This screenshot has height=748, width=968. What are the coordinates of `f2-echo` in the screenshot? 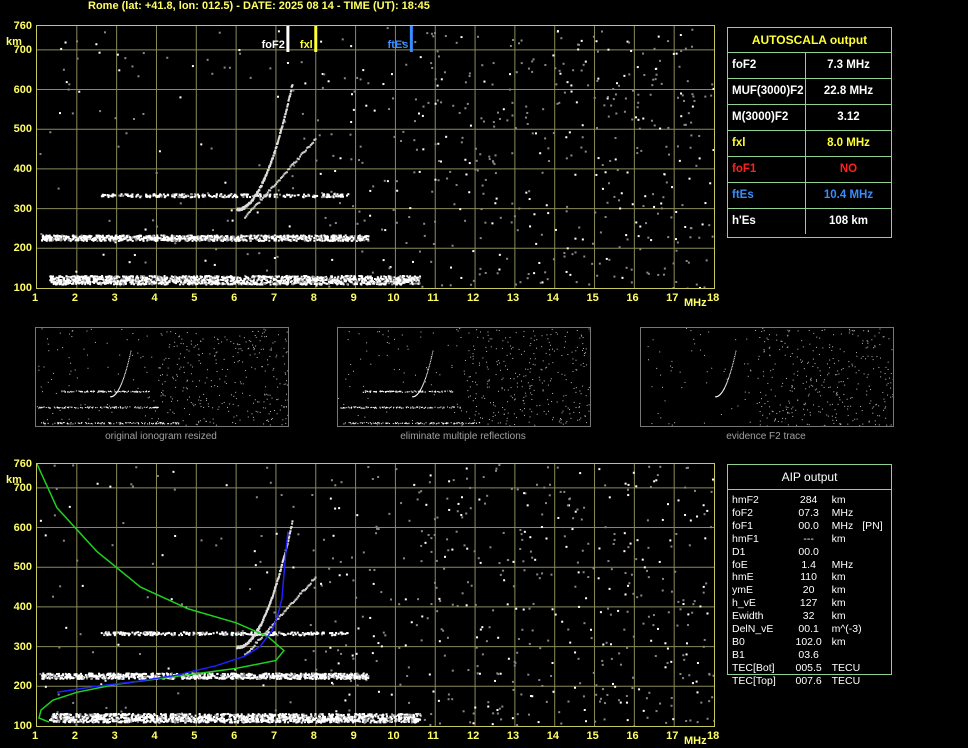 It's located at (271, 162).